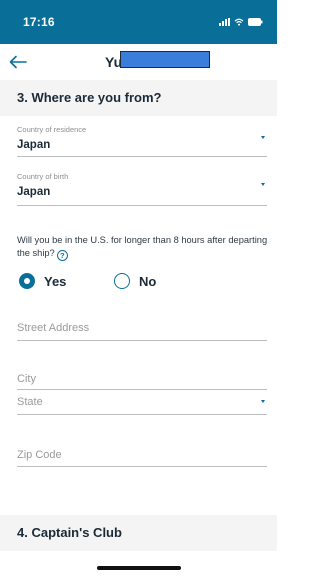 This screenshot has width=320, height=580. What do you see at coordinates (39, 455) in the screenshot?
I see `zip-code-placeholder: Zip Code` at bounding box center [39, 455].